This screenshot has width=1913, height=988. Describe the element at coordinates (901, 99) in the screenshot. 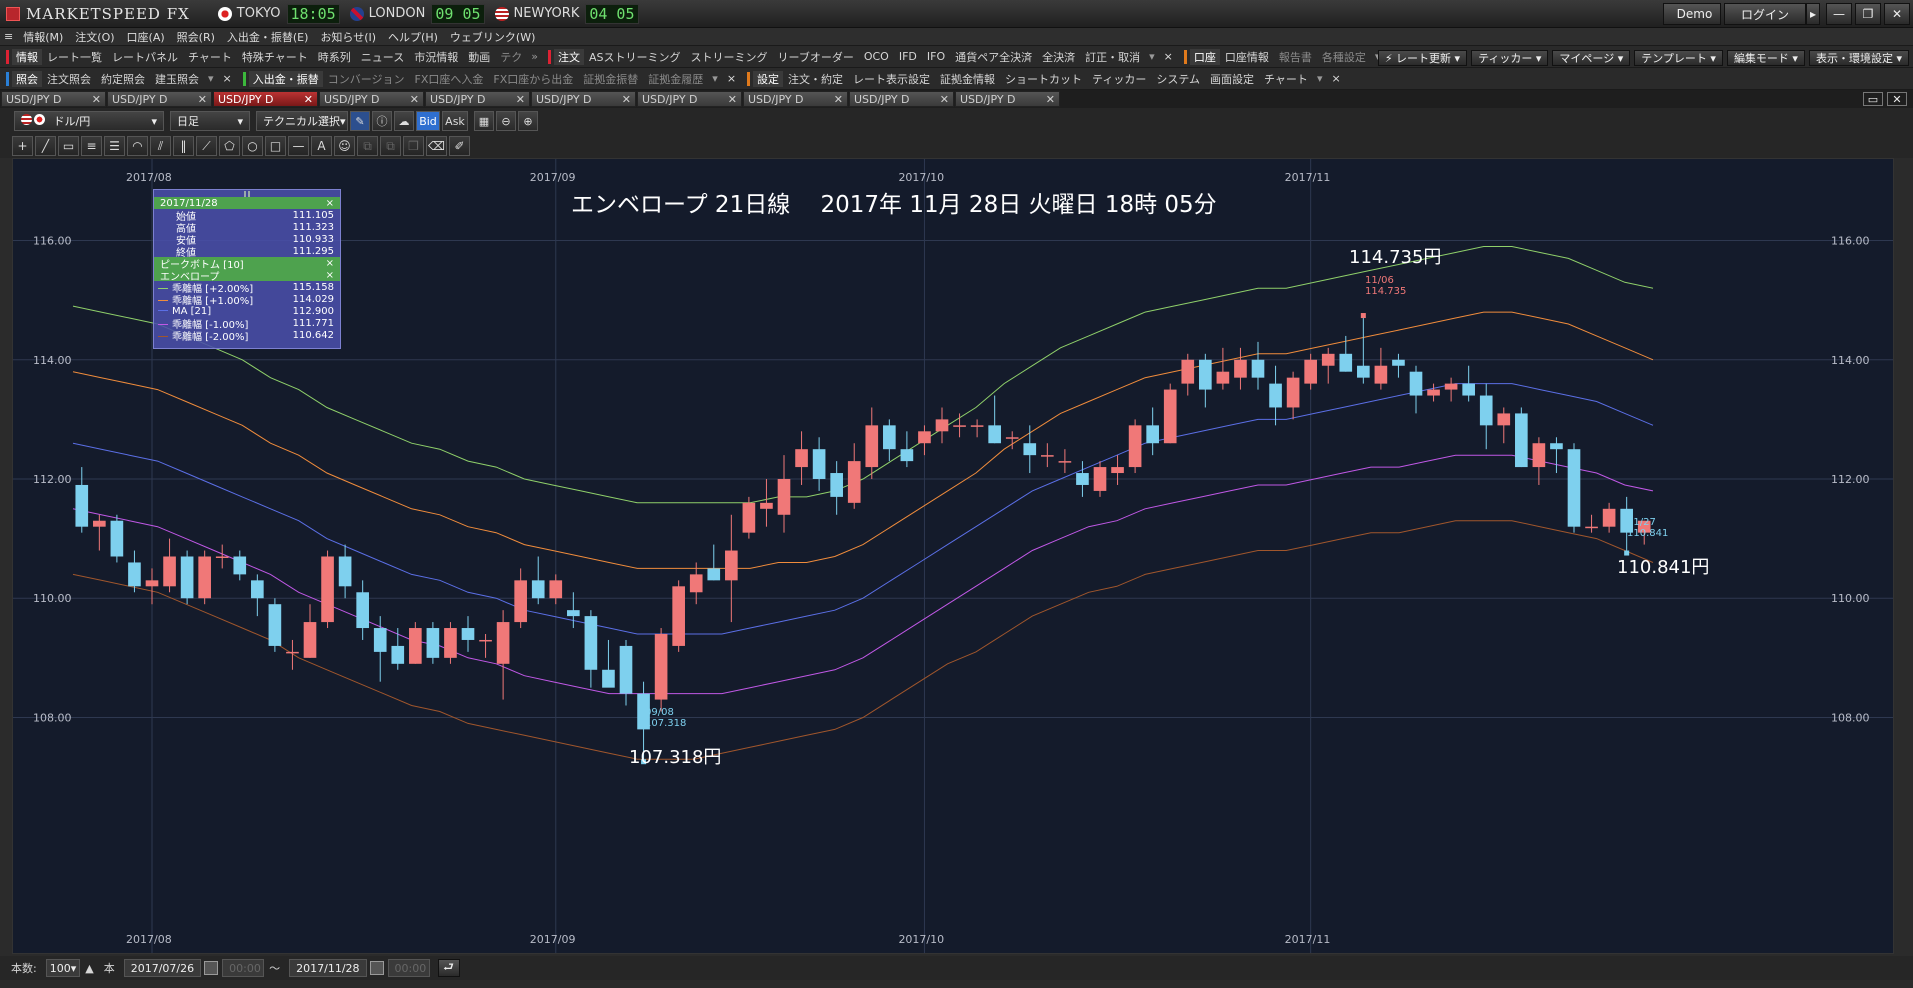

I see `tab-usdjpy-8: USD/JPY D ✕` at that location.